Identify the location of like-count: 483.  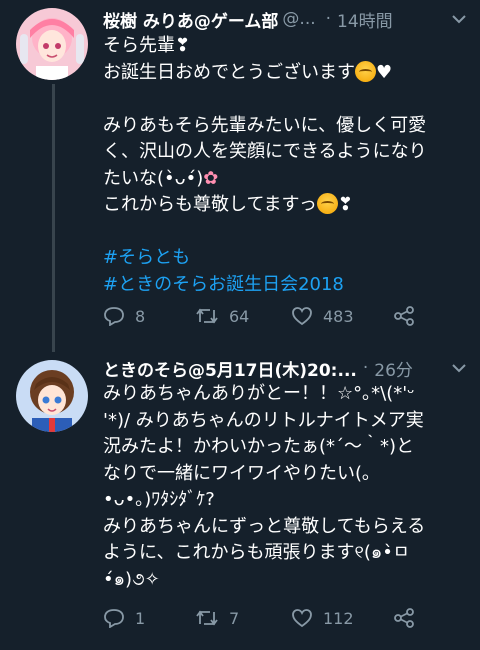
(338, 316).